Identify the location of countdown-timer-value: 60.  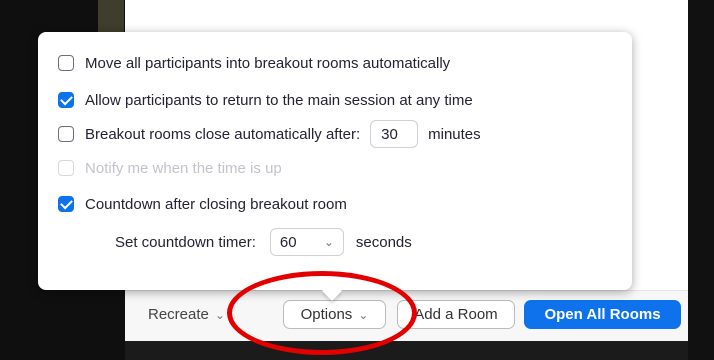
(288, 242).